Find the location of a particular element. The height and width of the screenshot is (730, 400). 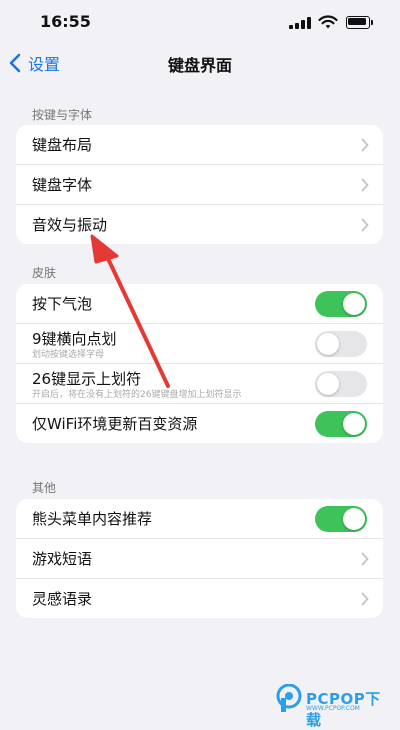

row-inspiration-quotes: 灵感语录 is located at coordinates (199, 598).